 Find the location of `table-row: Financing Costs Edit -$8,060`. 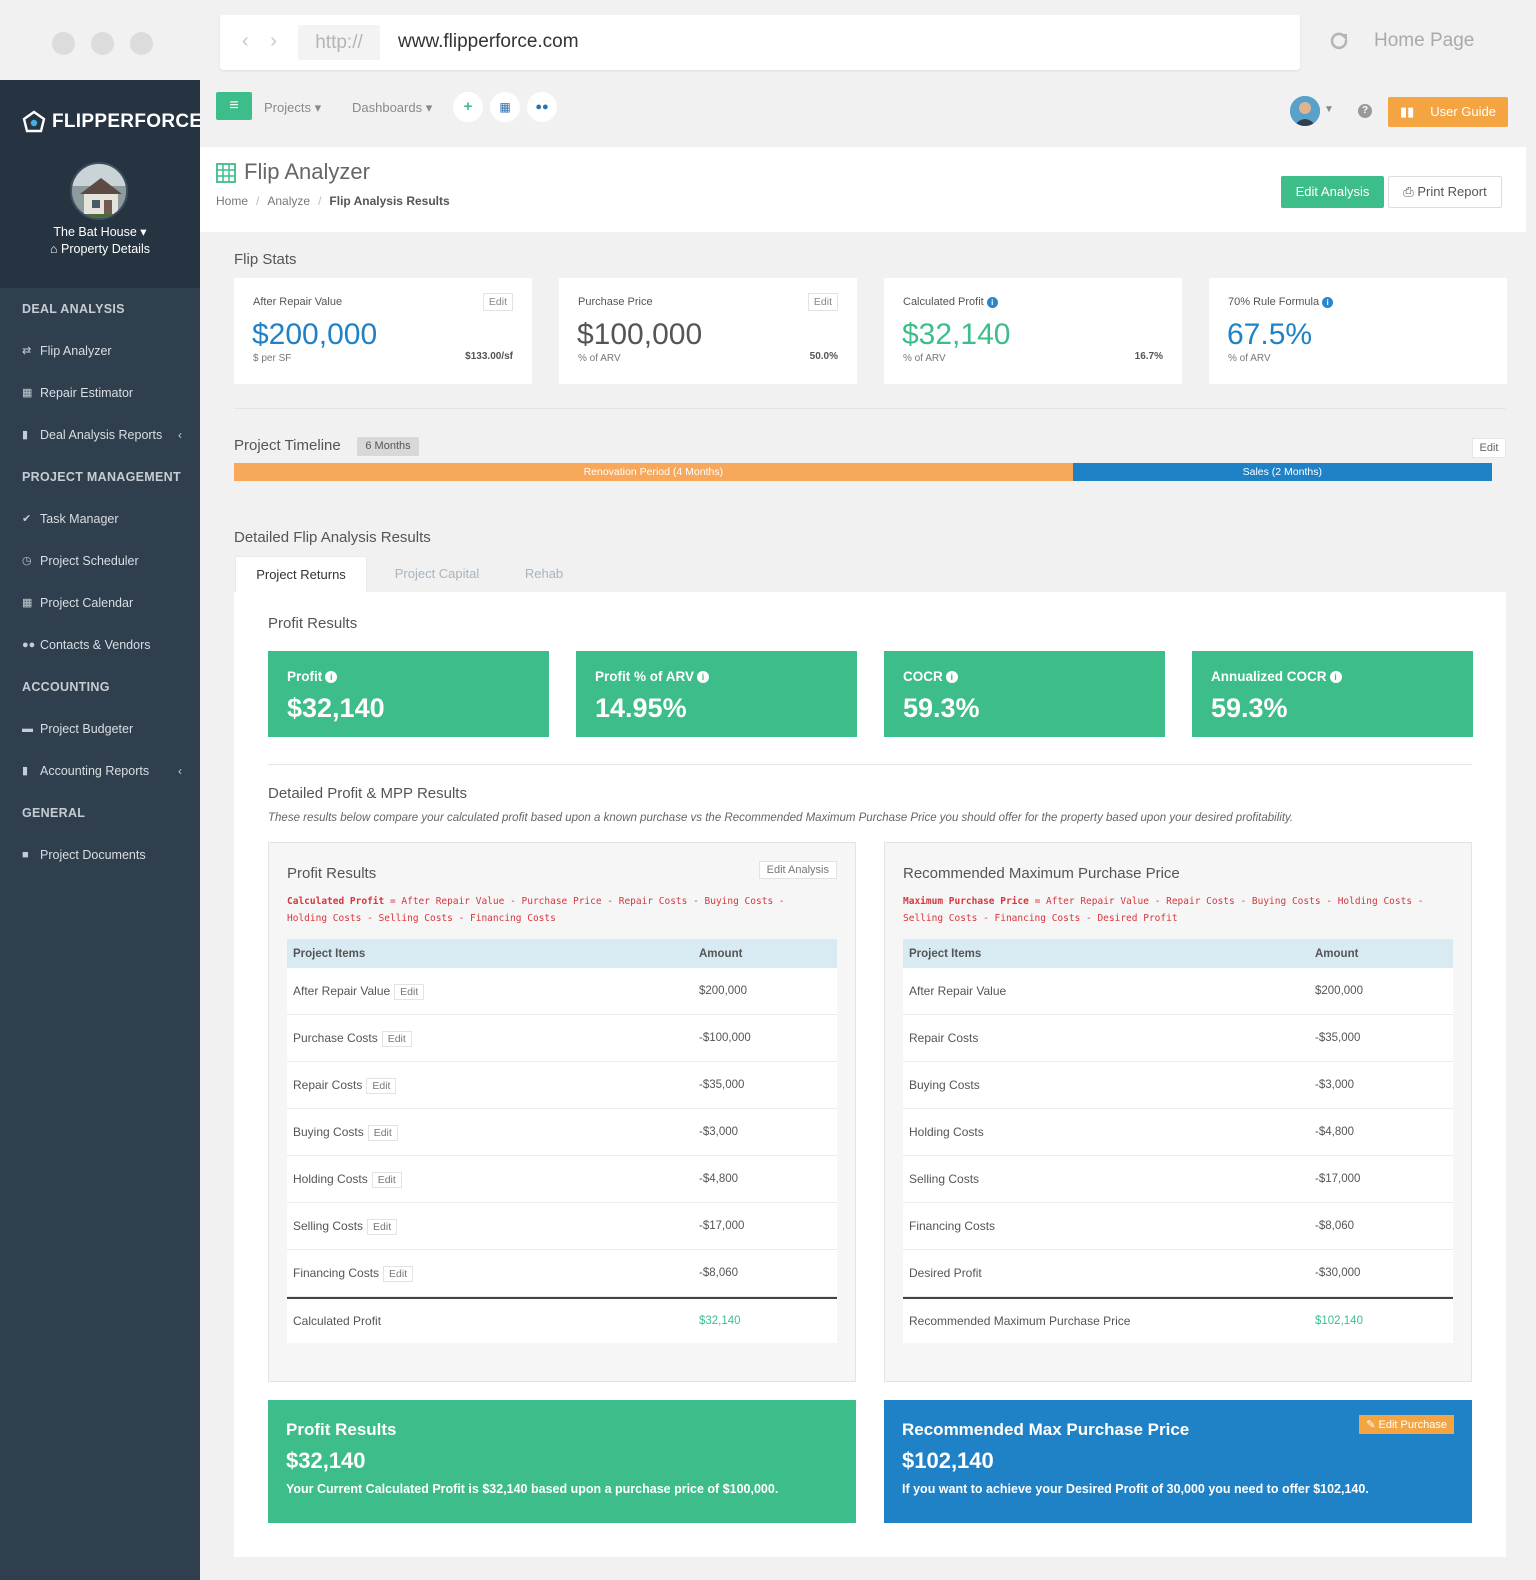

table-row: Financing Costs Edit -$8,060 is located at coordinates (562, 1273).